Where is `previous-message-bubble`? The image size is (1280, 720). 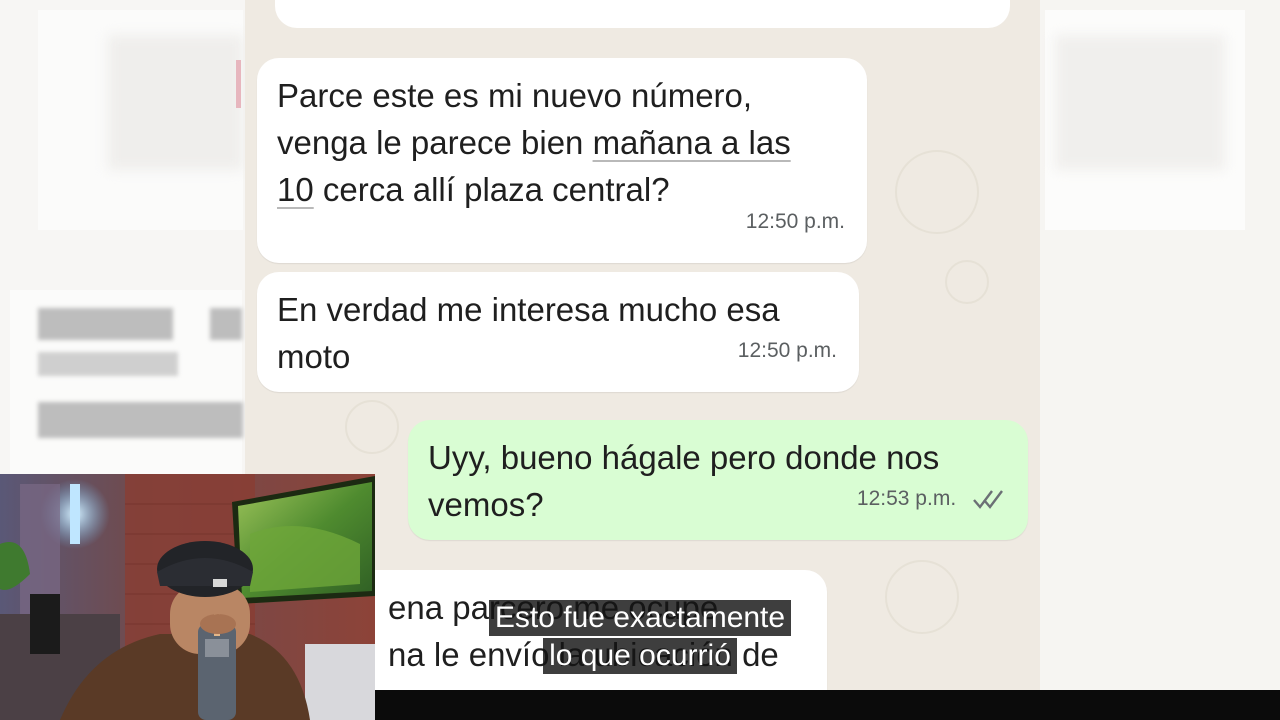
previous-message-bubble is located at coordinates (642, 14).